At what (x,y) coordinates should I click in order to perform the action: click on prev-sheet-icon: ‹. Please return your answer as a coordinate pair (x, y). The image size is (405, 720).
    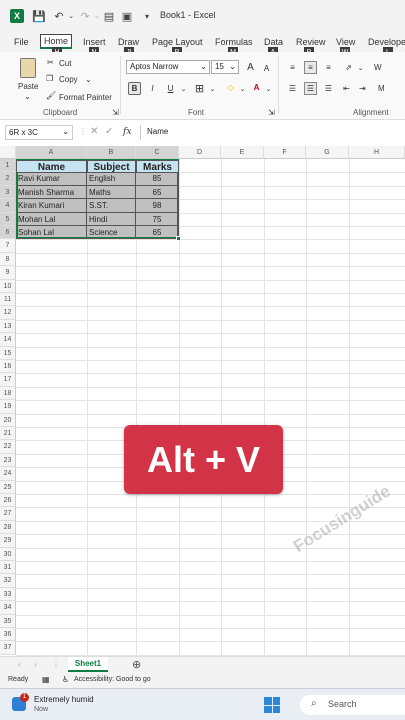
    Looking at the image, I should click on (19, 664).